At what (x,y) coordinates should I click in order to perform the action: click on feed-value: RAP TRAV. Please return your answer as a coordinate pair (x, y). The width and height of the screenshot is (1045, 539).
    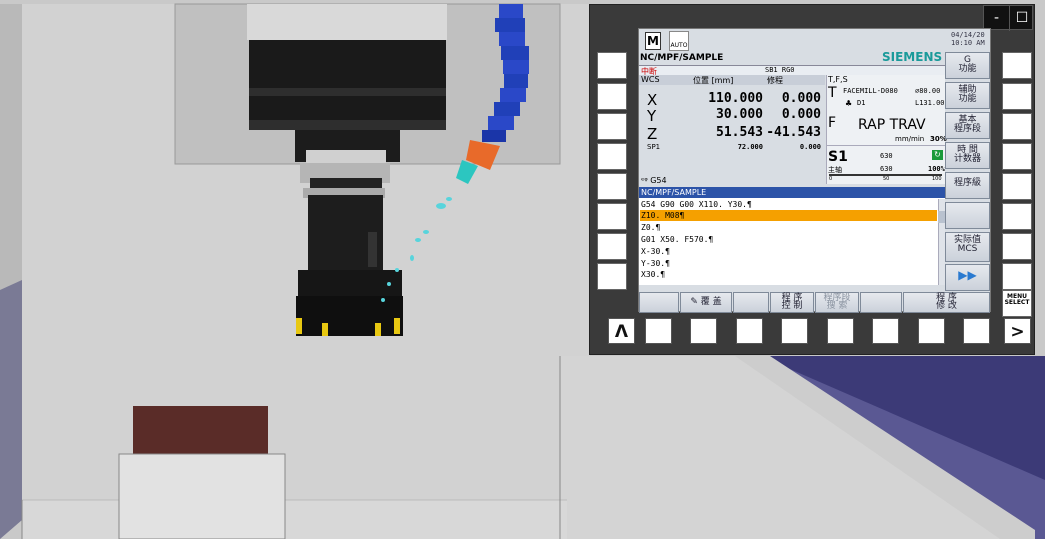
    Looking at the image, I should click on (892, 125).